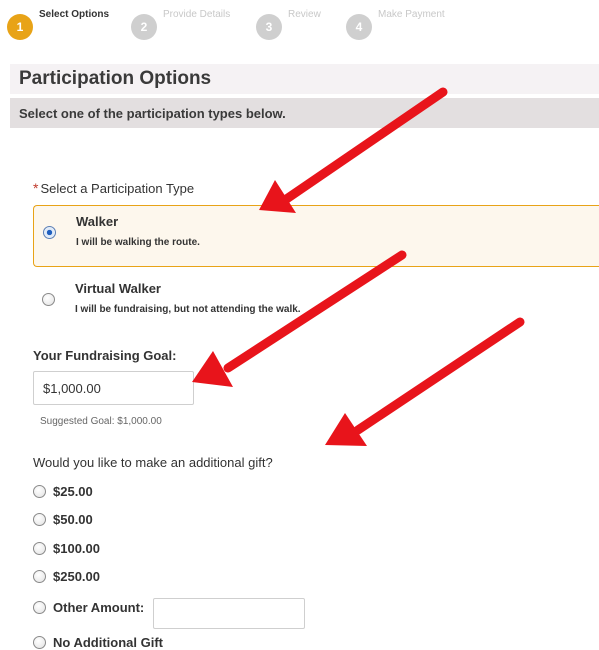 This screenshot has width=599, height=650. Describe the element at coordinates (115, 78) in the screenshot. I see `page-title: Participation Options` at that location.